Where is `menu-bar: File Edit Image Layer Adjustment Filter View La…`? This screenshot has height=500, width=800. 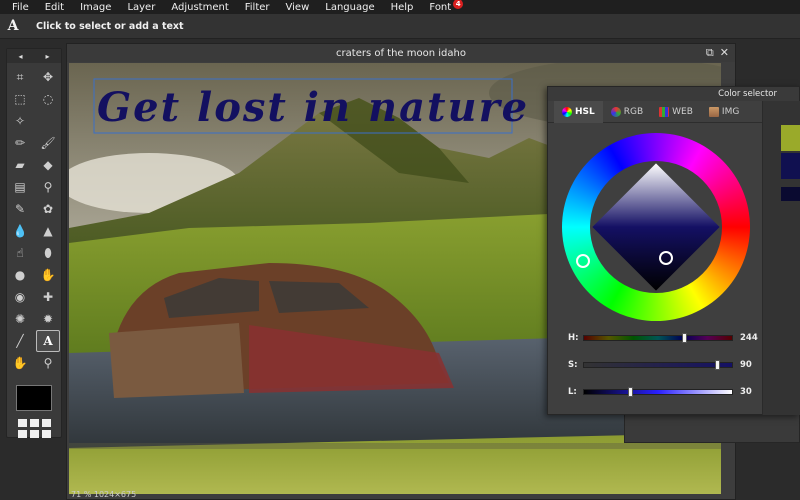
menu-bar: File Edit Image Layer Adjustment Filter View La… is located at coordinates (400, 7).